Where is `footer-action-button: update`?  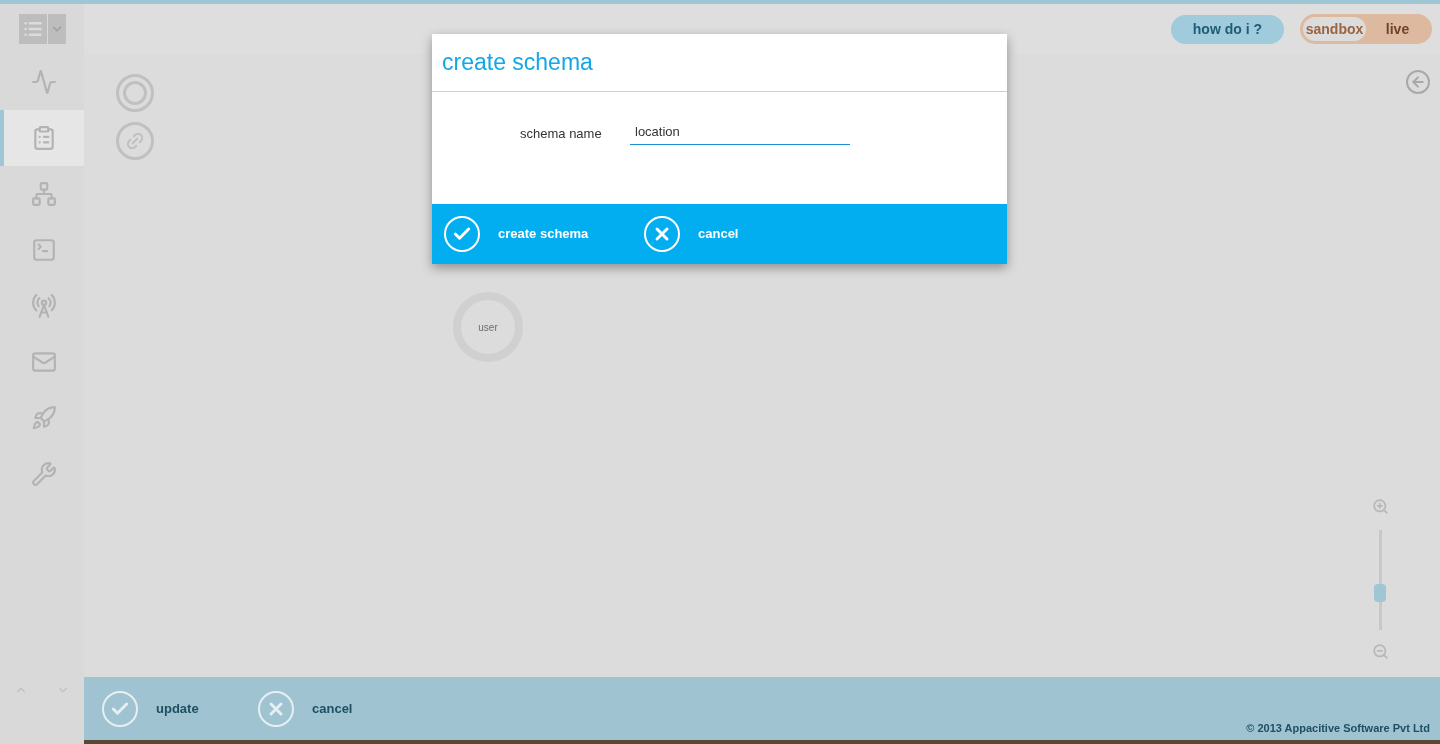
footer-action-button: update is located at coordinates (180, 708).